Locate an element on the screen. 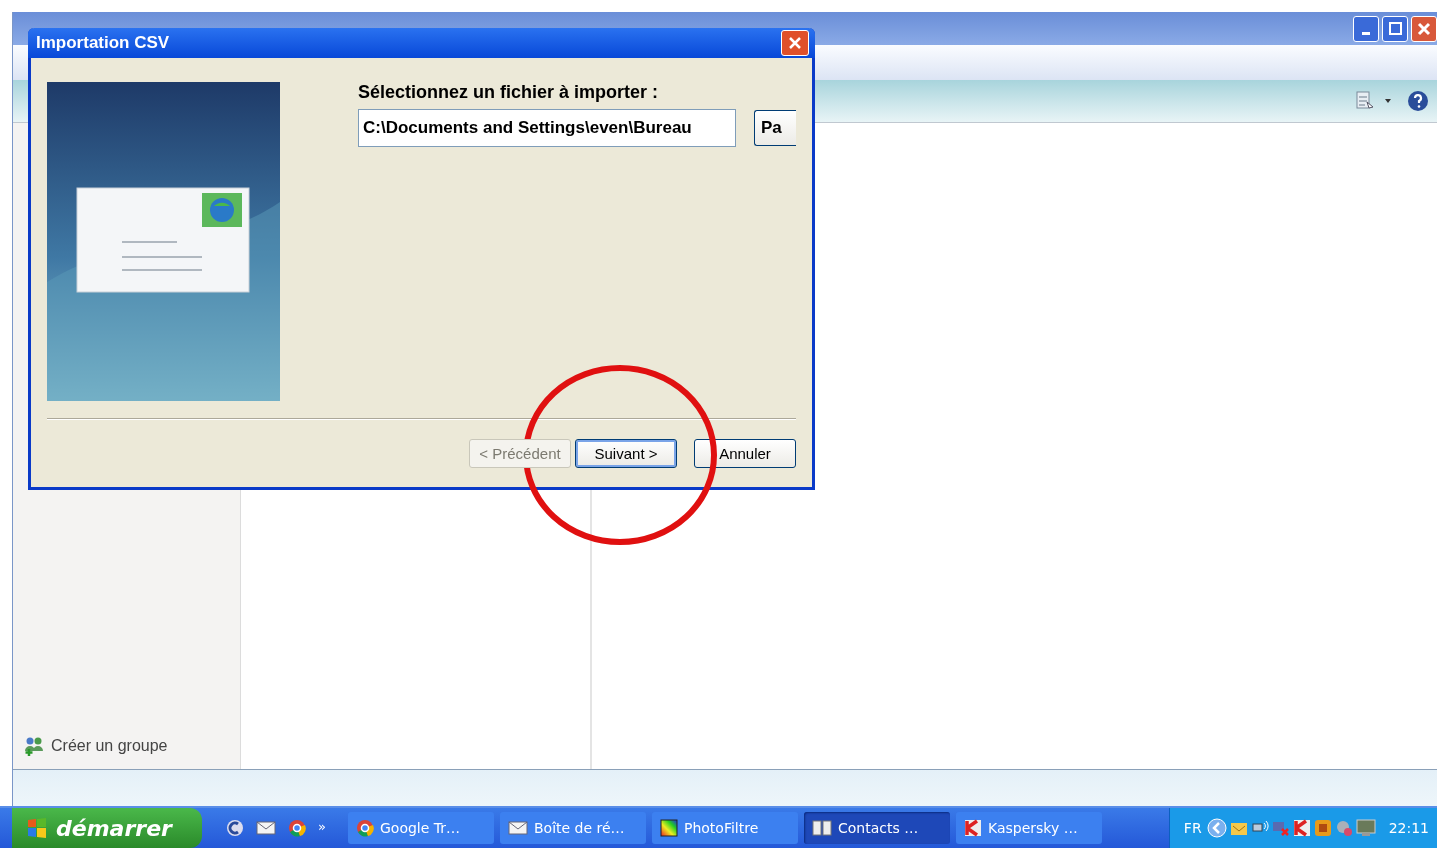  dialog-button: Annuler is located at coordinates (745, 453).